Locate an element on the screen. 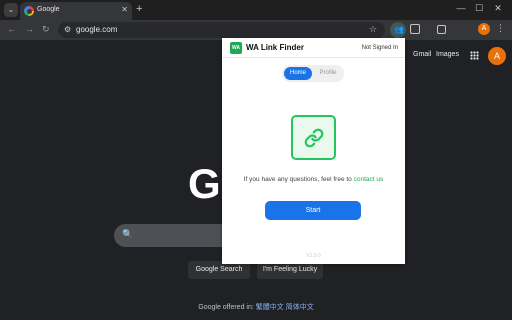 The width and height of the screenshot is (512, 320). start-button: Start is located at coordinates (313, 210).